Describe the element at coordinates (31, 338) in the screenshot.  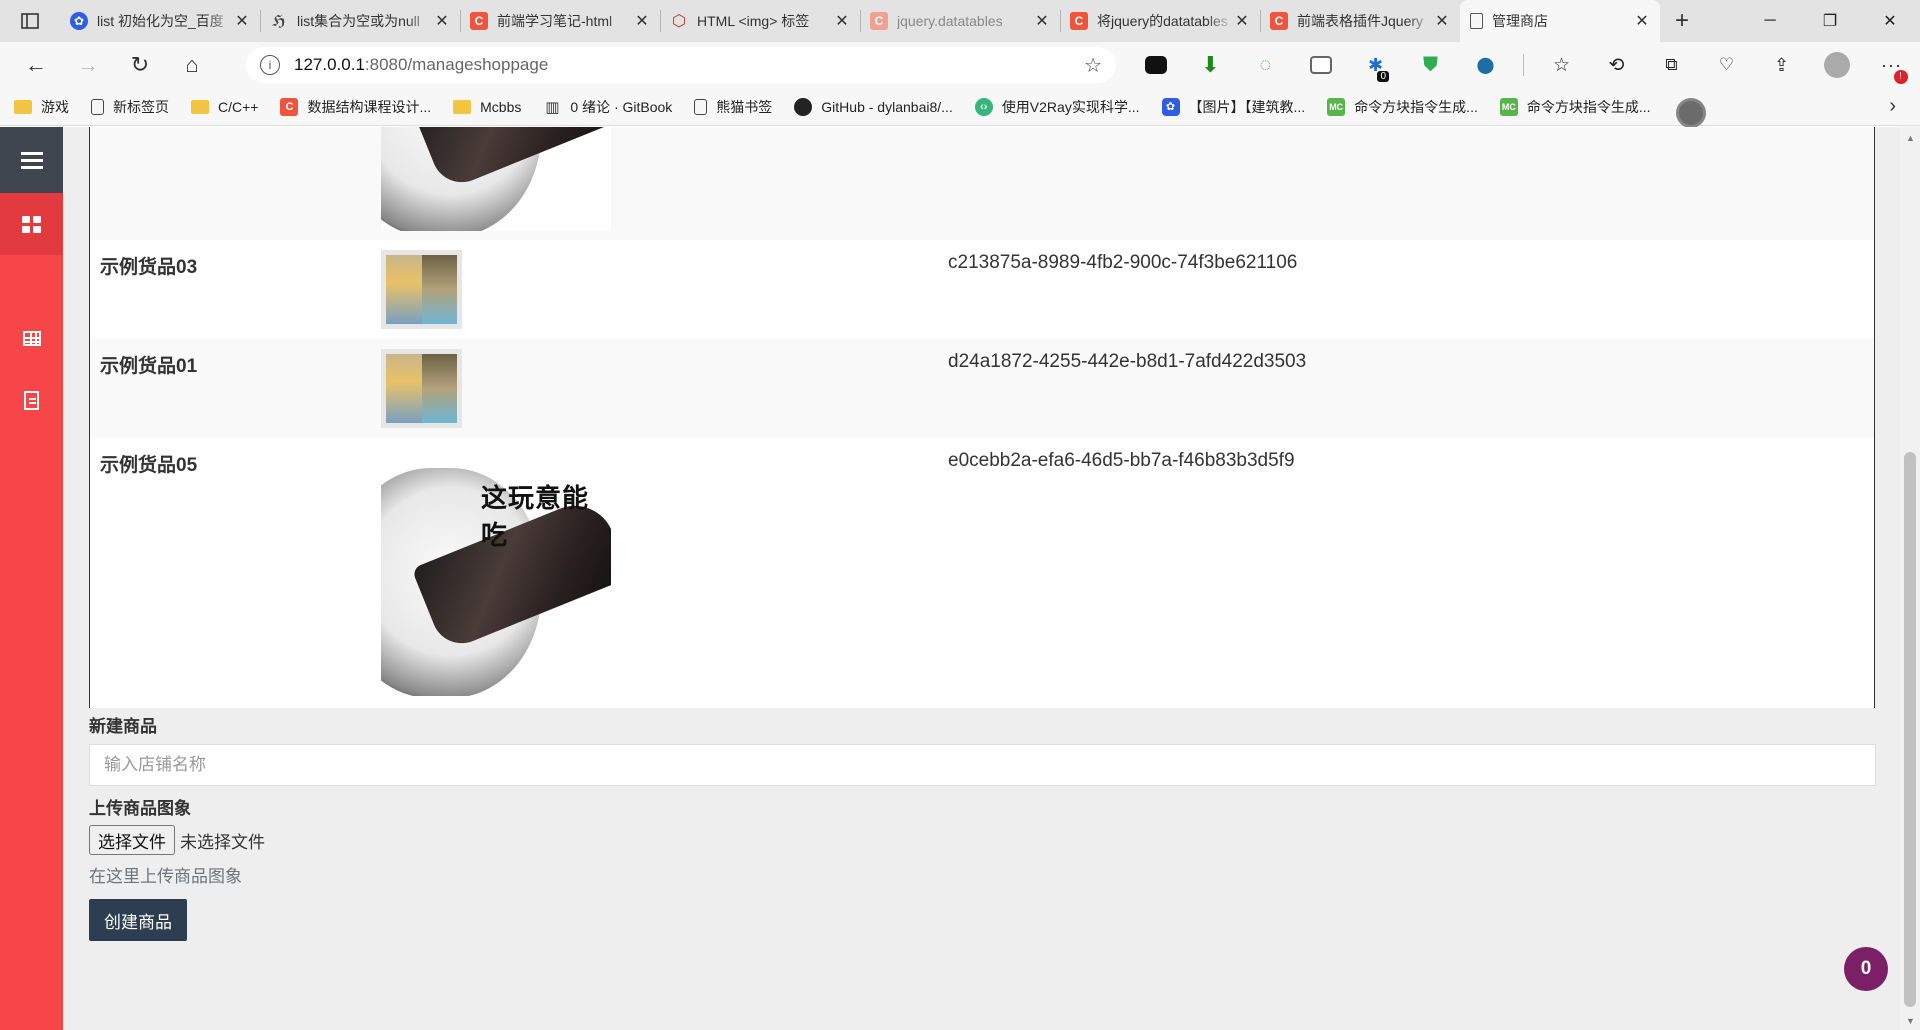
I see `table-icon` at that location.